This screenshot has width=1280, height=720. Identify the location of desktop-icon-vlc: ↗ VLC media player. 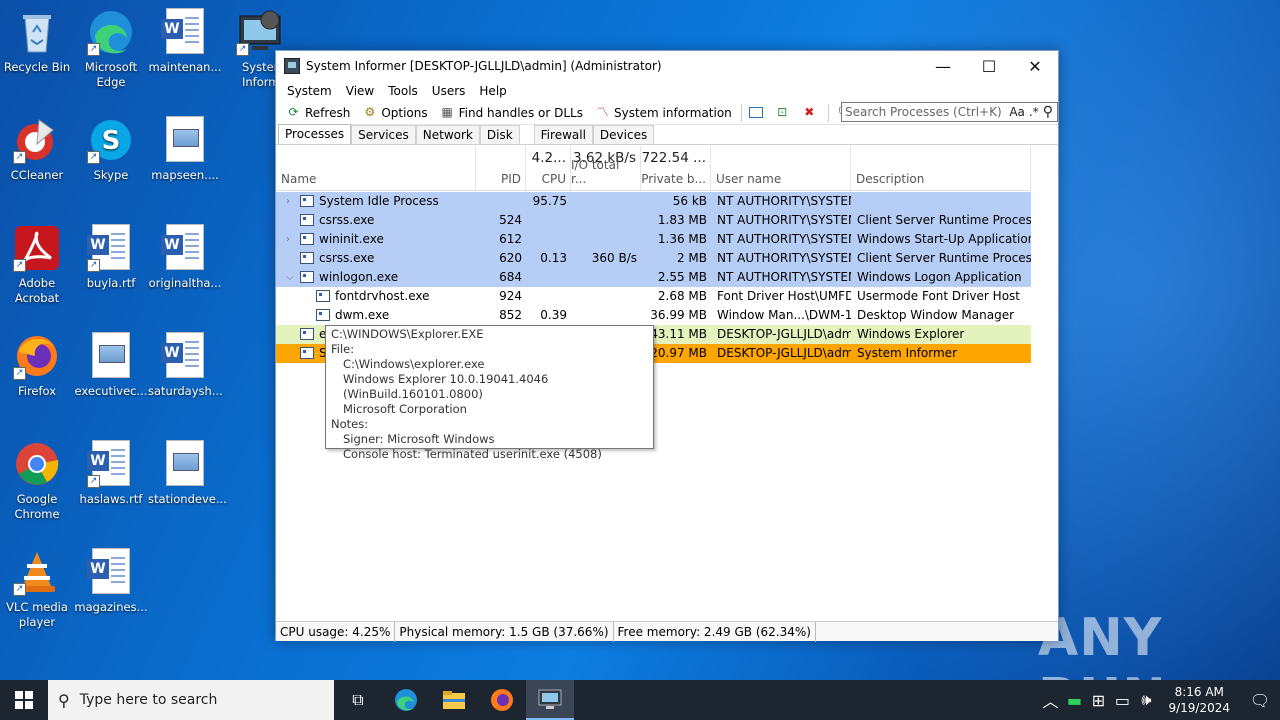
(37, 589).